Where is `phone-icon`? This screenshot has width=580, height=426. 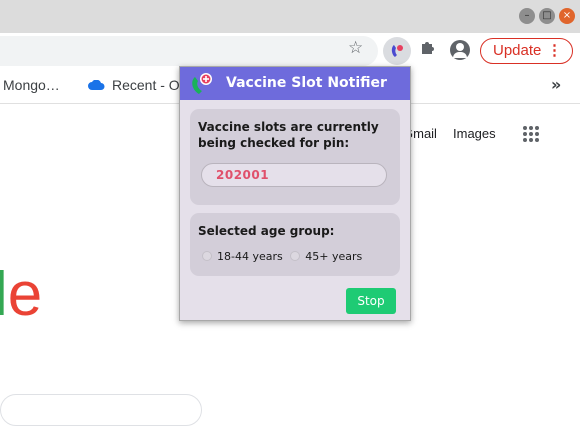
phone-icon is located at coordinates (397, 51).